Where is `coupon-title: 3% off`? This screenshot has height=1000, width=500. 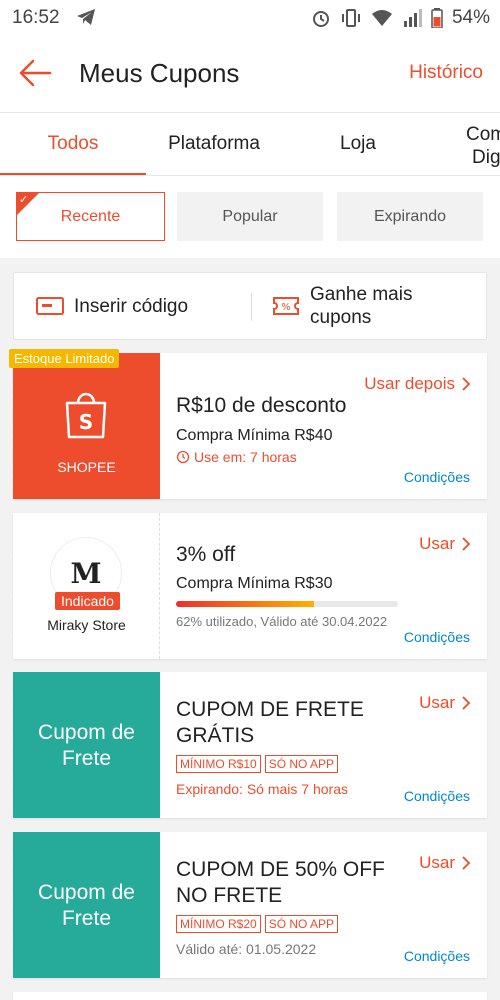 coupon-title: 3% off is located at coordinates (206, 554).